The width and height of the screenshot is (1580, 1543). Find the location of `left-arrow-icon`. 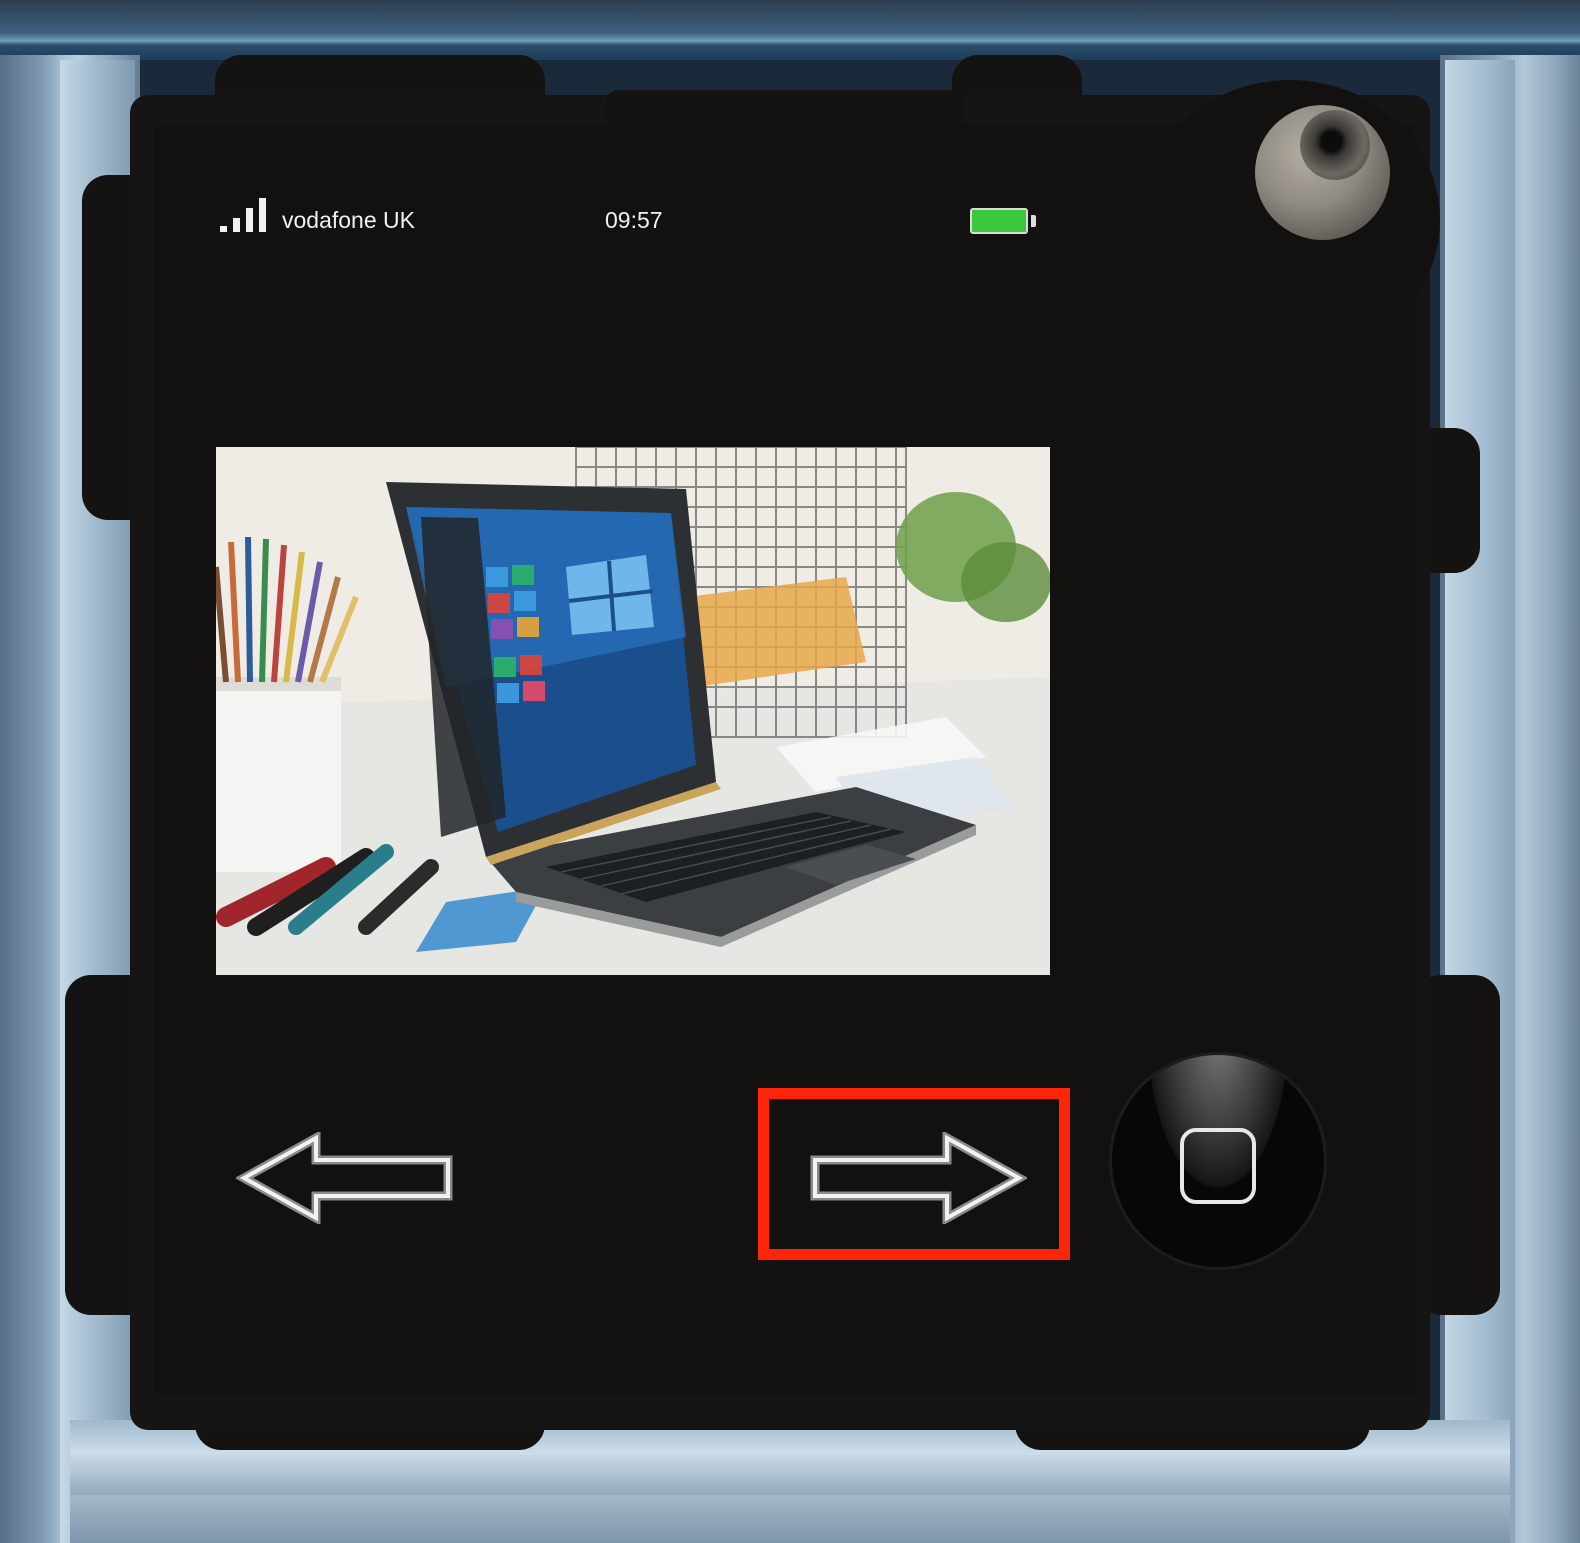

left-arrow-icon is located at coordinates (343, 1178).